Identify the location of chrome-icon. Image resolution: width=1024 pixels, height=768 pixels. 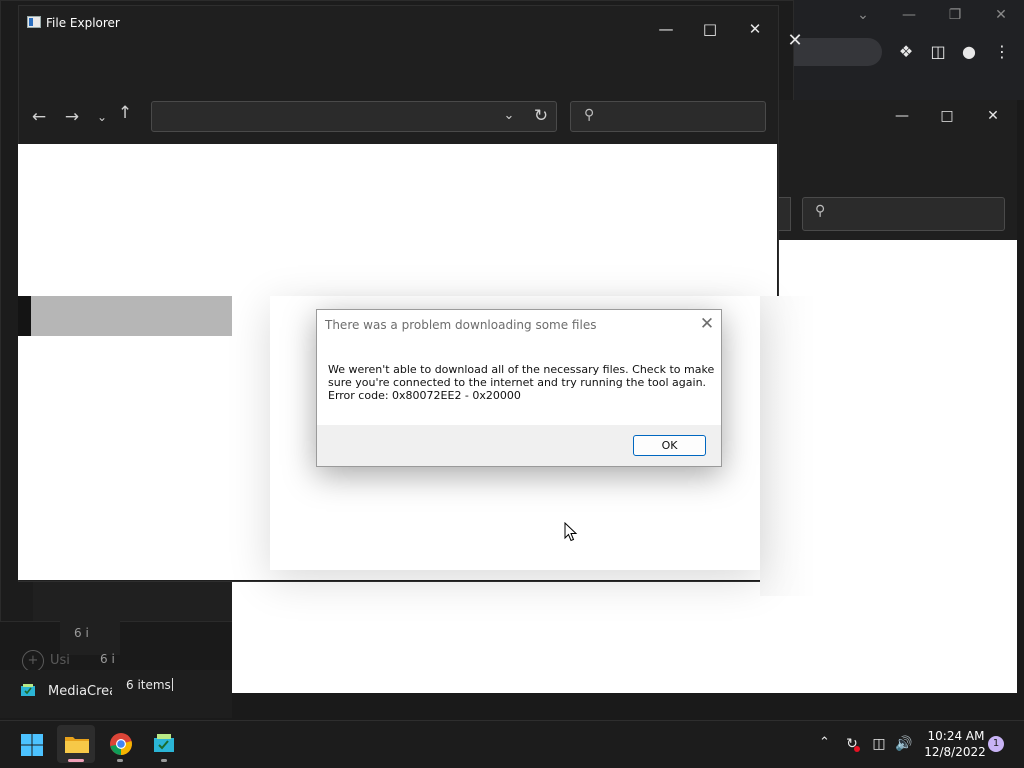
(121, 744).